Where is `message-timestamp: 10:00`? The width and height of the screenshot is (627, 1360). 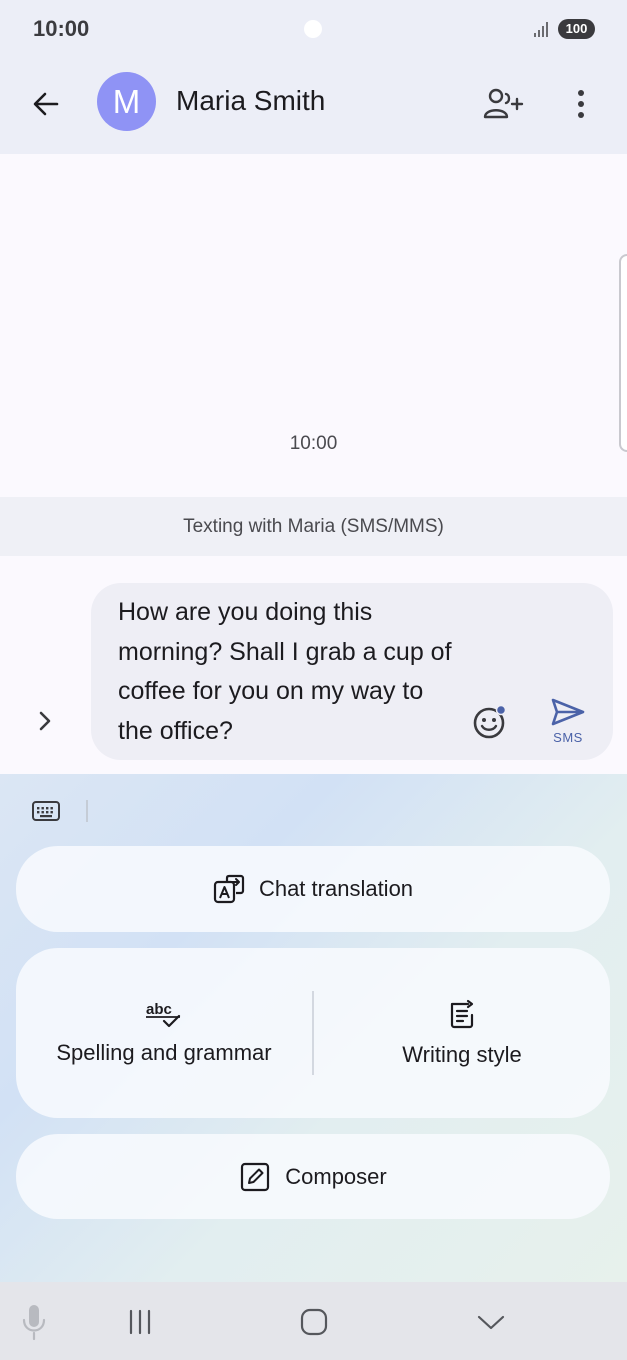
message-timestamp: 10:00 is located at coordinates (313, 443).